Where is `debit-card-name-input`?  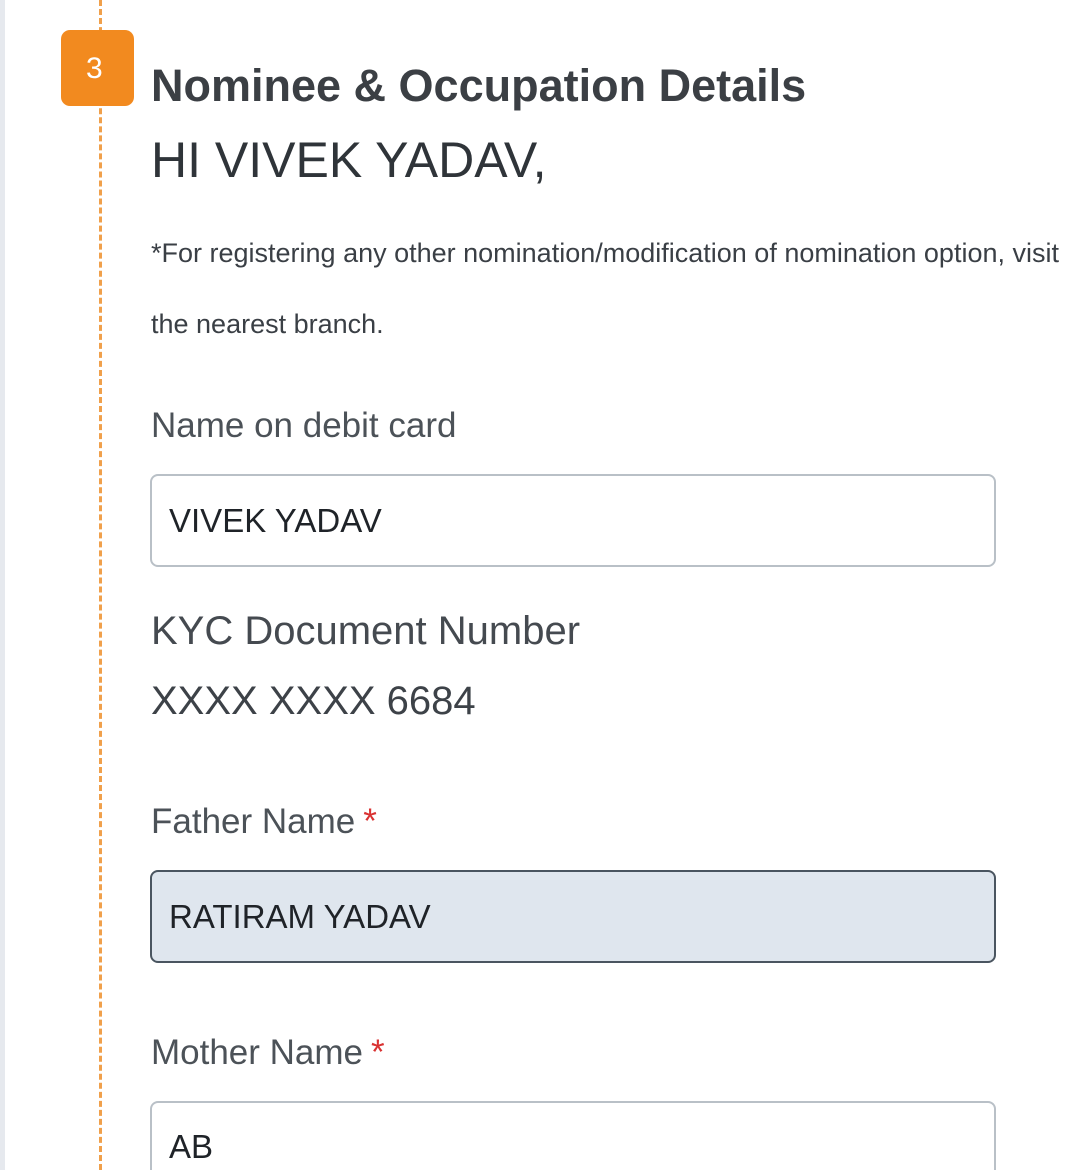 debit-card-name-input is located at coordinates (573, 520).